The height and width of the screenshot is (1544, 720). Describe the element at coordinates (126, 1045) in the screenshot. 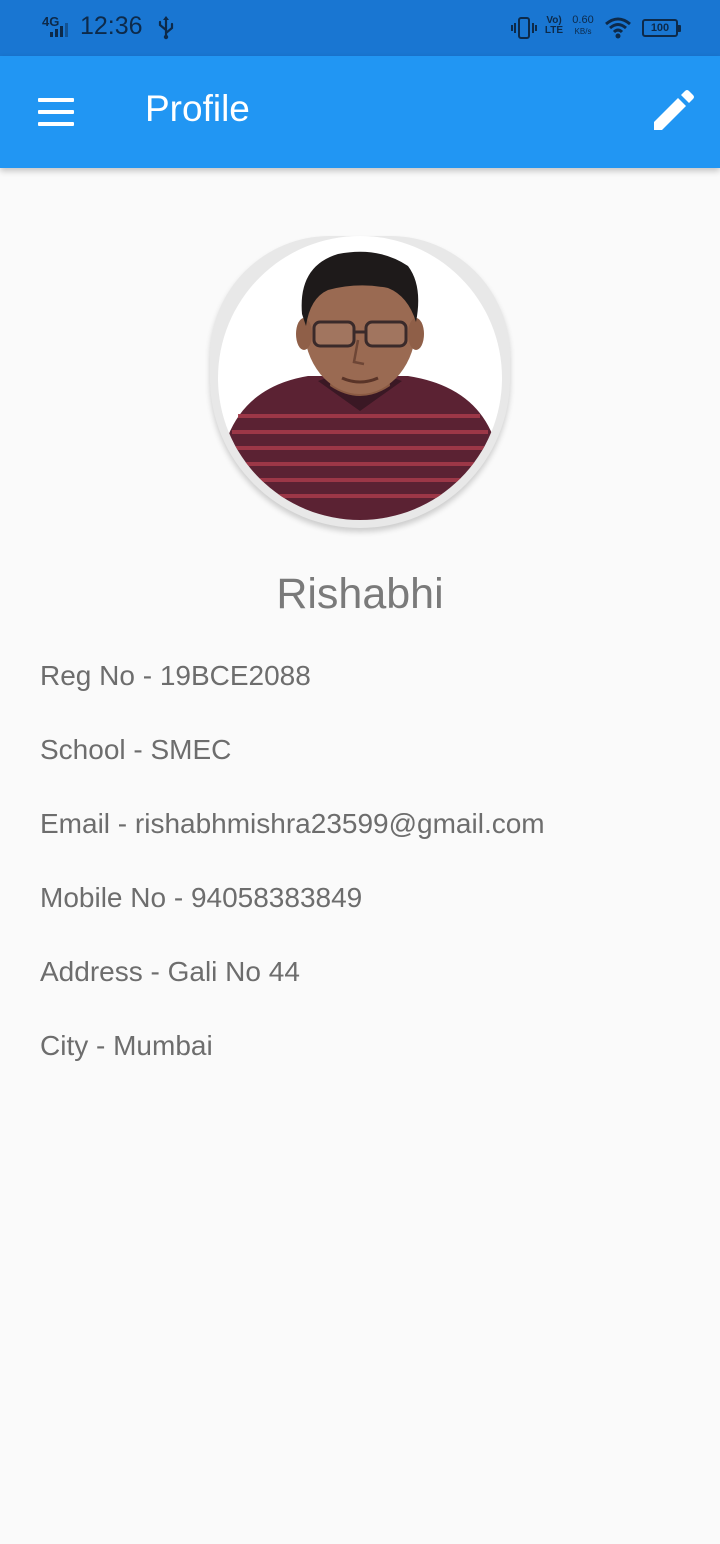

I see `city-text: City - Mumbai` at that location.